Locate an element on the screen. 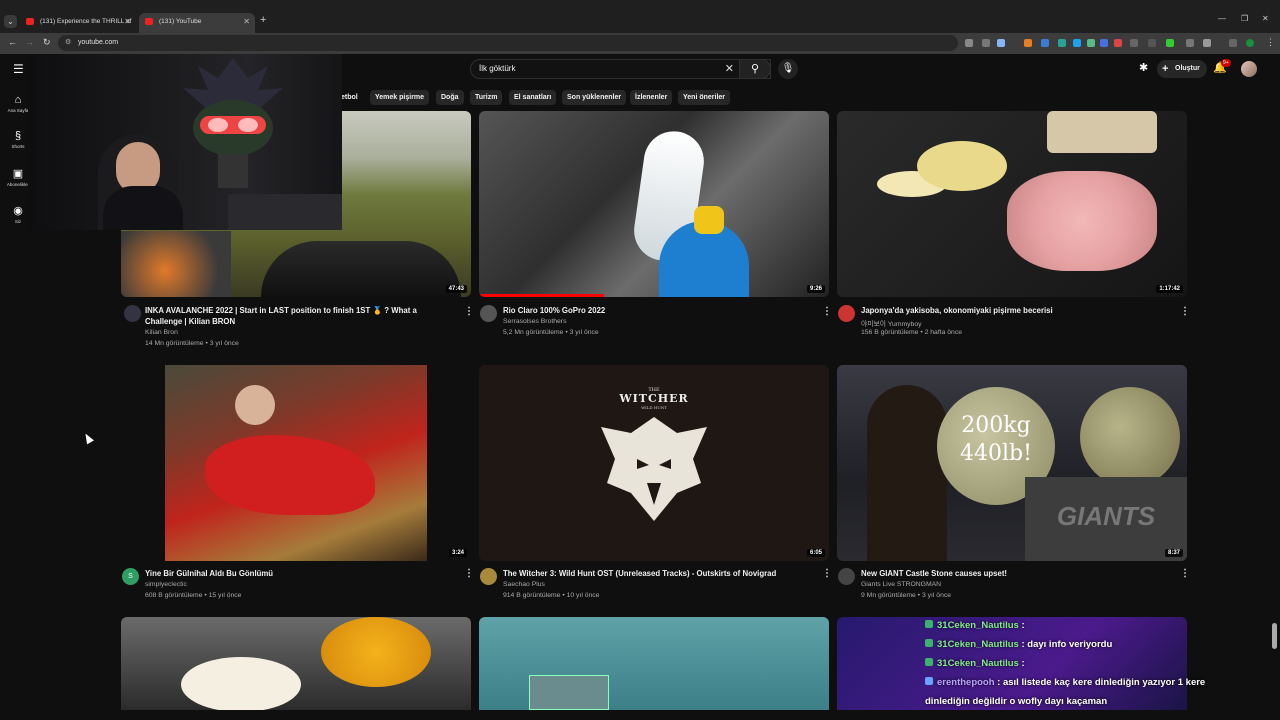 The width and height of the screenshot is (1280, 720). video-thumbnail: 1:17:42 is located at coordinates (1012, 204).